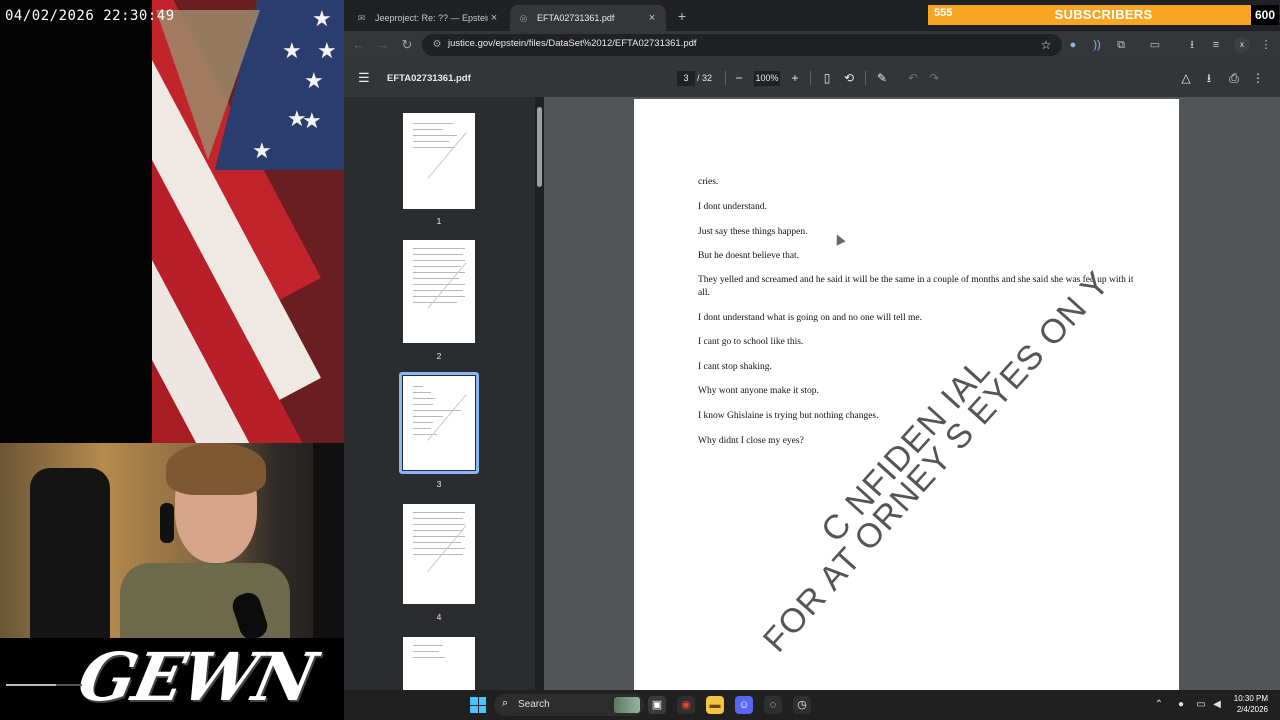 Image resolution: width=1280 pixels, height=720 pixels. I want to click on sidebar-scrollbar, so click(539, 393).